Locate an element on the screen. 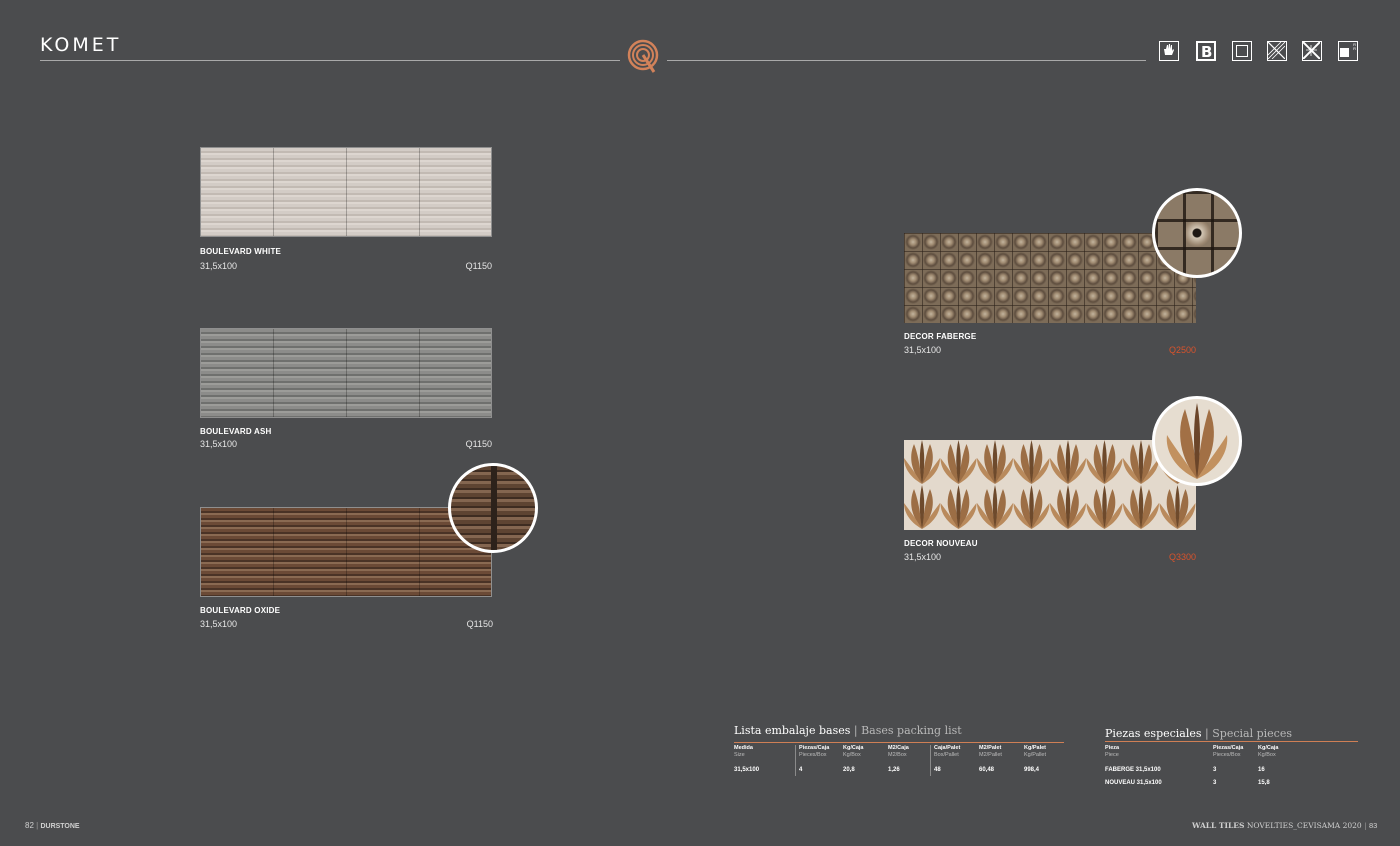  special-title-es: Piezas especiales is located at coordinates (1153, 733).